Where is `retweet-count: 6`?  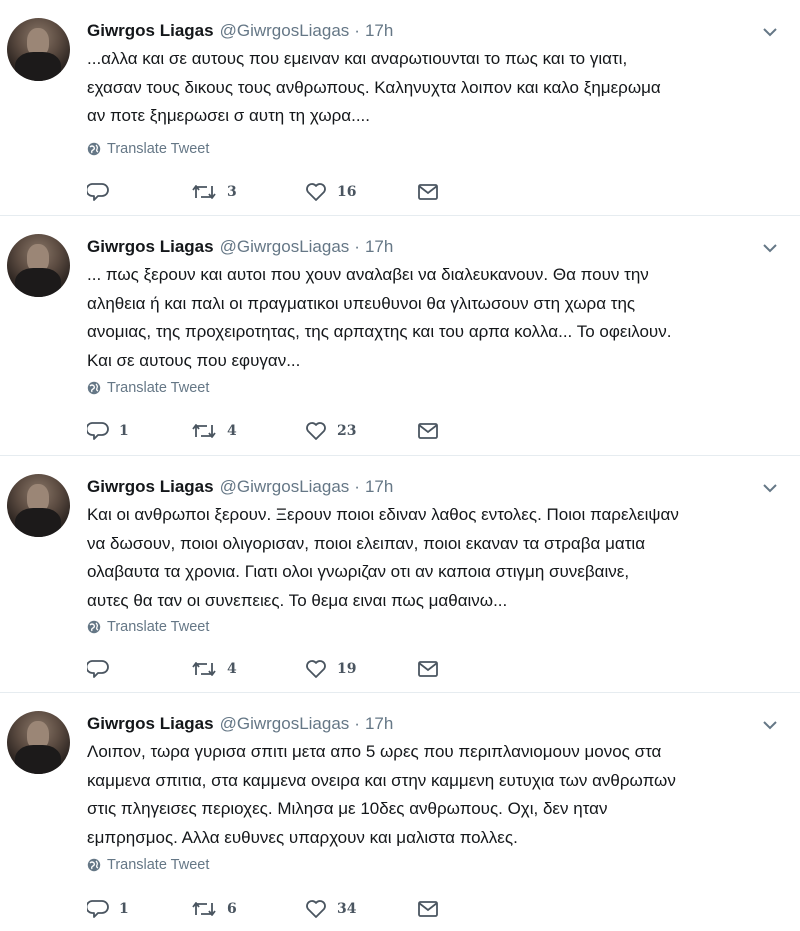 retweet-count: 6 is located at coordinates (232, 909).